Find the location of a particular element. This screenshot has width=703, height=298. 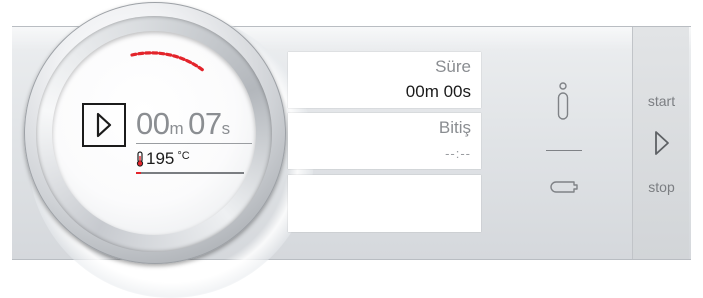

progress-fill is located at coordinates (139, 173).